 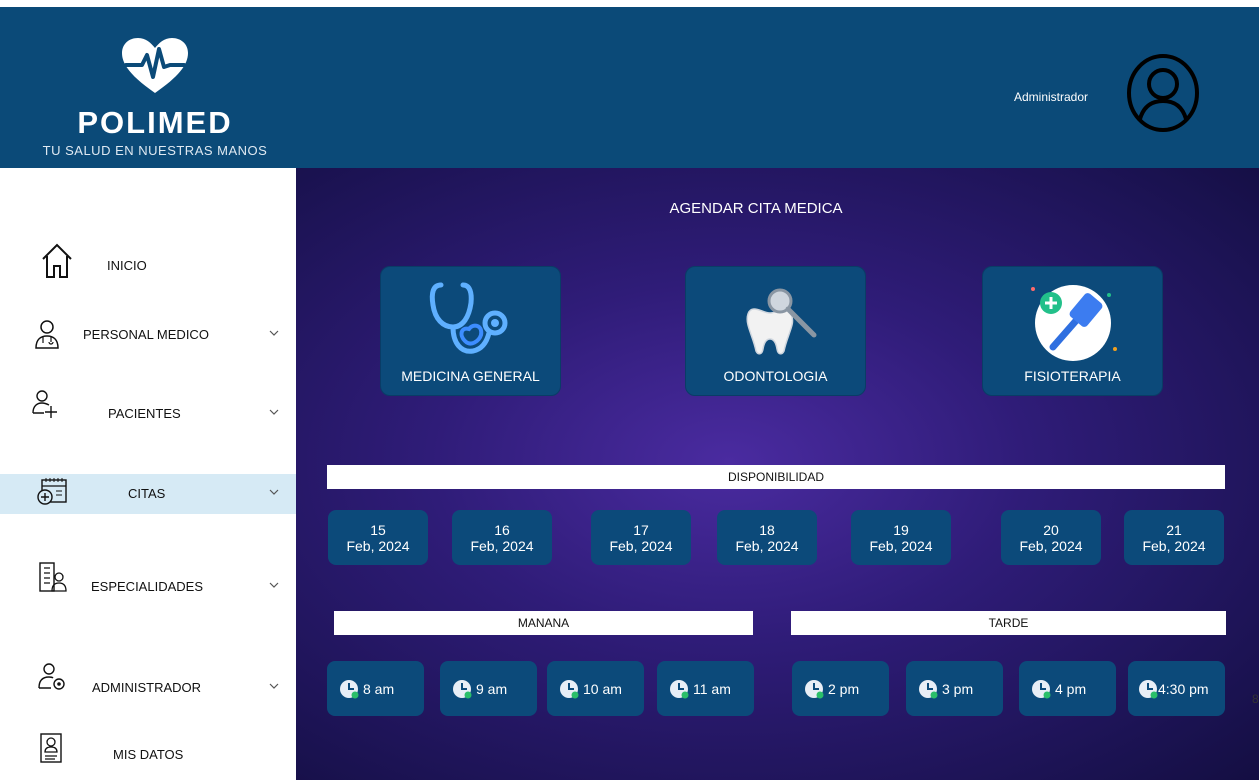 What do you see at coordinates (378, 530) in the screenshot?
I see `date-day: 15` at bounding box center [378, 530].